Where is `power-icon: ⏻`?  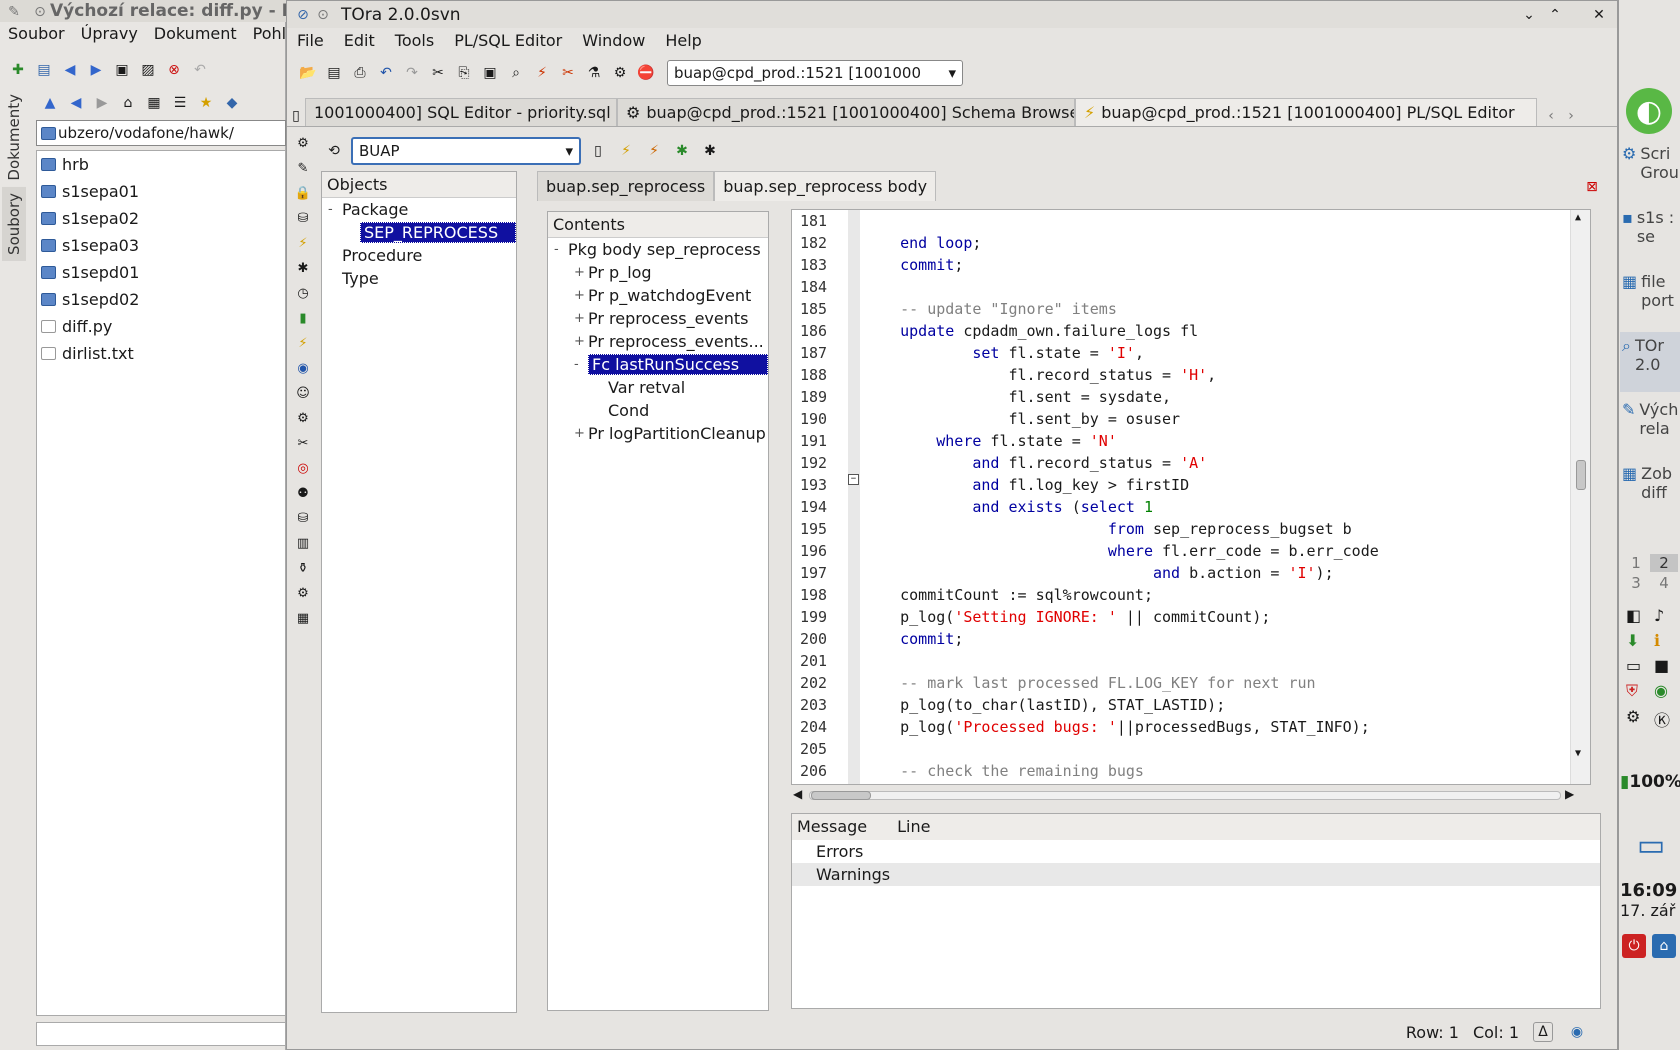 power-icon: ⏻ is located at coordinates (1634, 946).